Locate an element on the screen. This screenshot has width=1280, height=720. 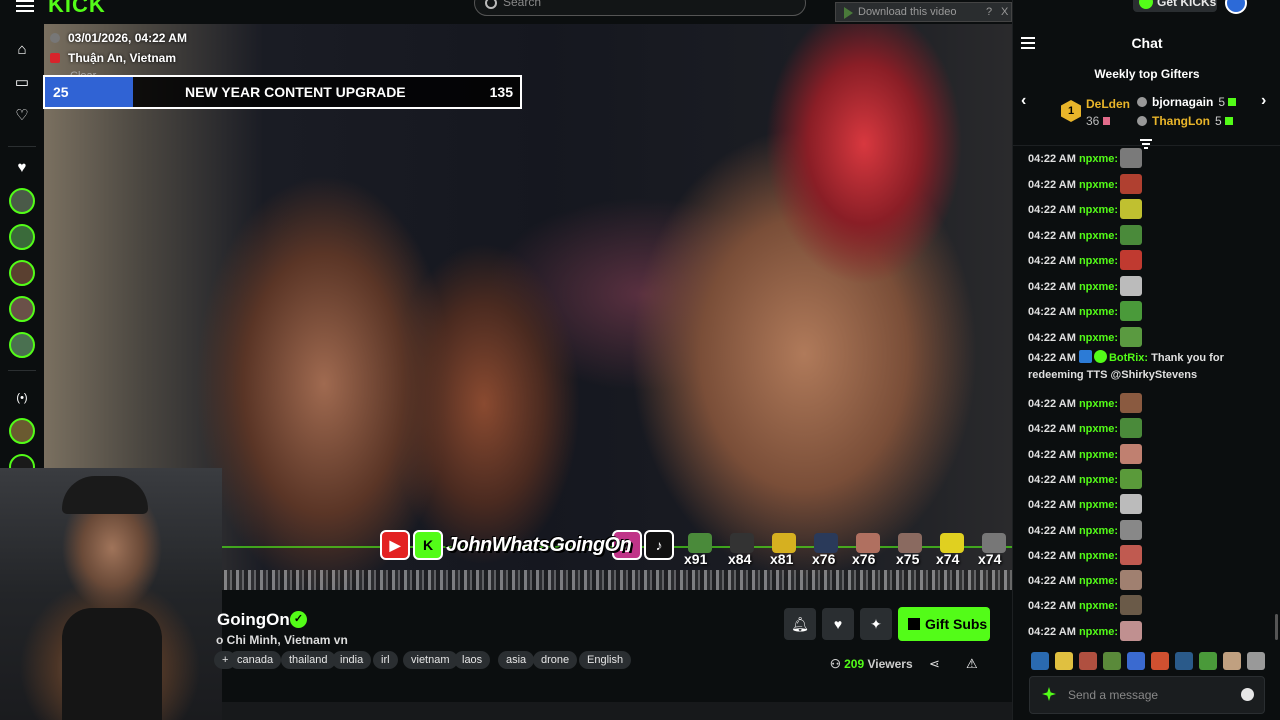
streamer-name: GoingOn is located at coordinates (253, 620).